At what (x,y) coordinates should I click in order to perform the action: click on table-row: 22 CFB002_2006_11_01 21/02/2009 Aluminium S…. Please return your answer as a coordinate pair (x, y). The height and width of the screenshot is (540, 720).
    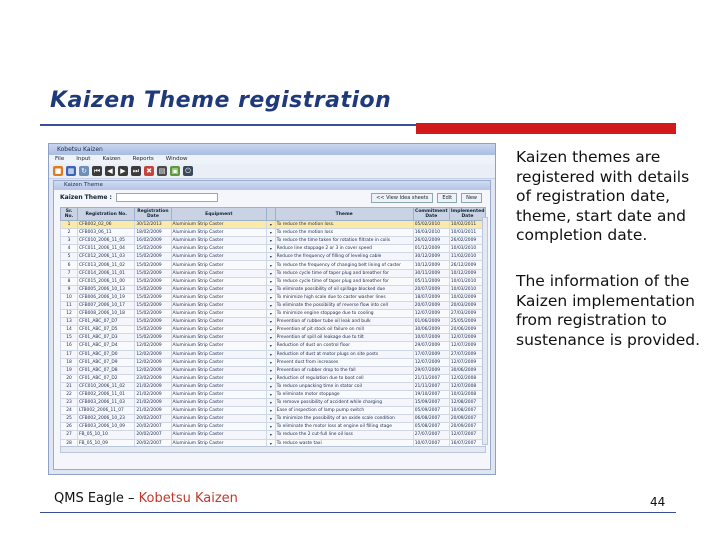
    Looking at the image, I should click on (273, 394).